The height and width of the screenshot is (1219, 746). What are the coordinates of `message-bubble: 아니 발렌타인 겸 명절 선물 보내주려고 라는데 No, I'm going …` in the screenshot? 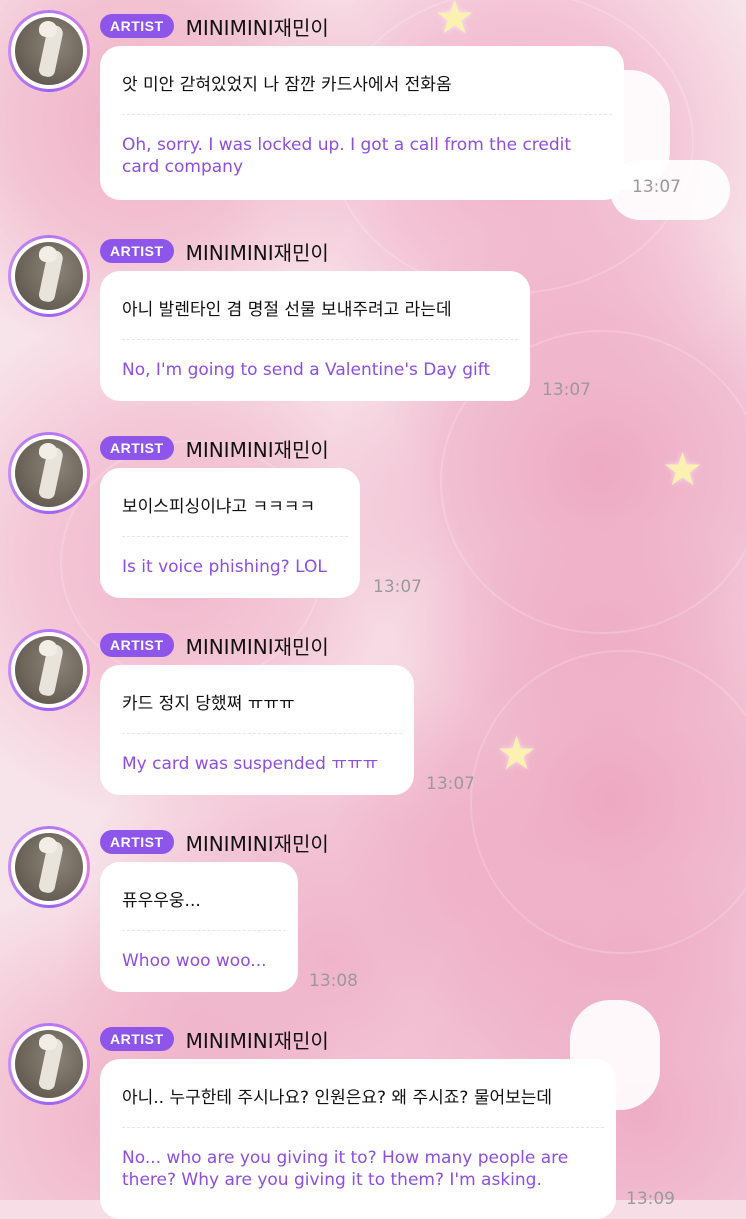 It's located at (315, 336).